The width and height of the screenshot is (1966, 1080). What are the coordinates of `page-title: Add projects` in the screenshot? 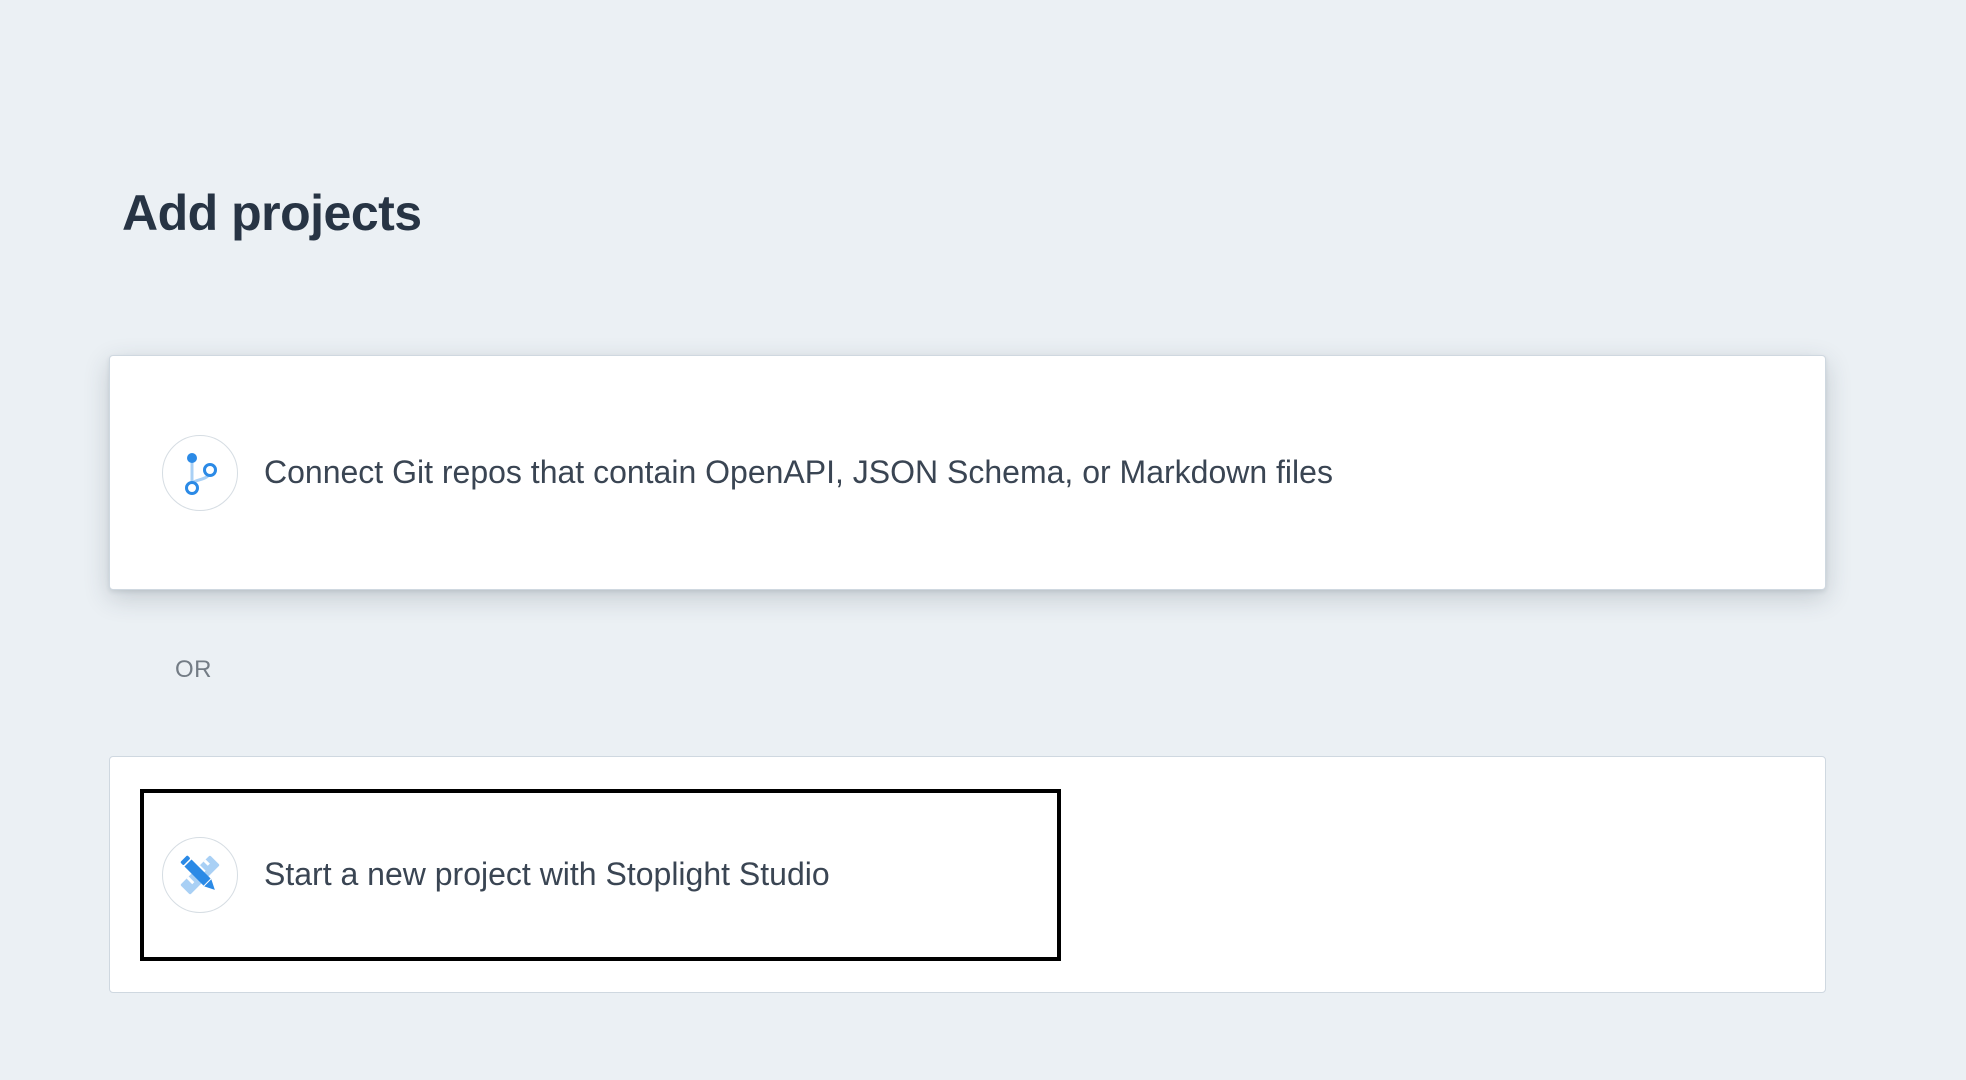 It's located at (272, 213).